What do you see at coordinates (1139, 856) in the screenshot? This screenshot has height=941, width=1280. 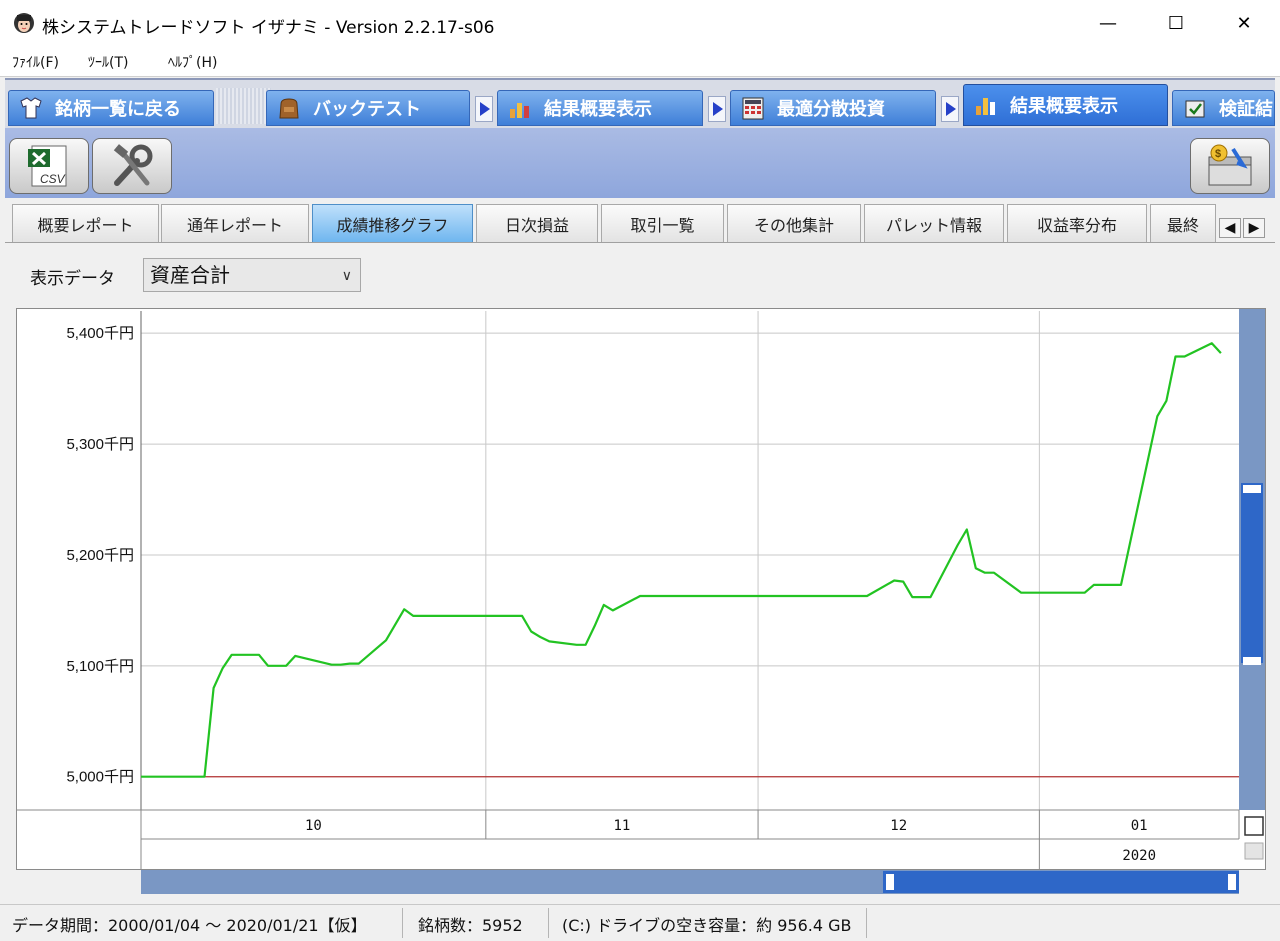 I see `x-year-label: 2020` at bounding box center [1139, 856].